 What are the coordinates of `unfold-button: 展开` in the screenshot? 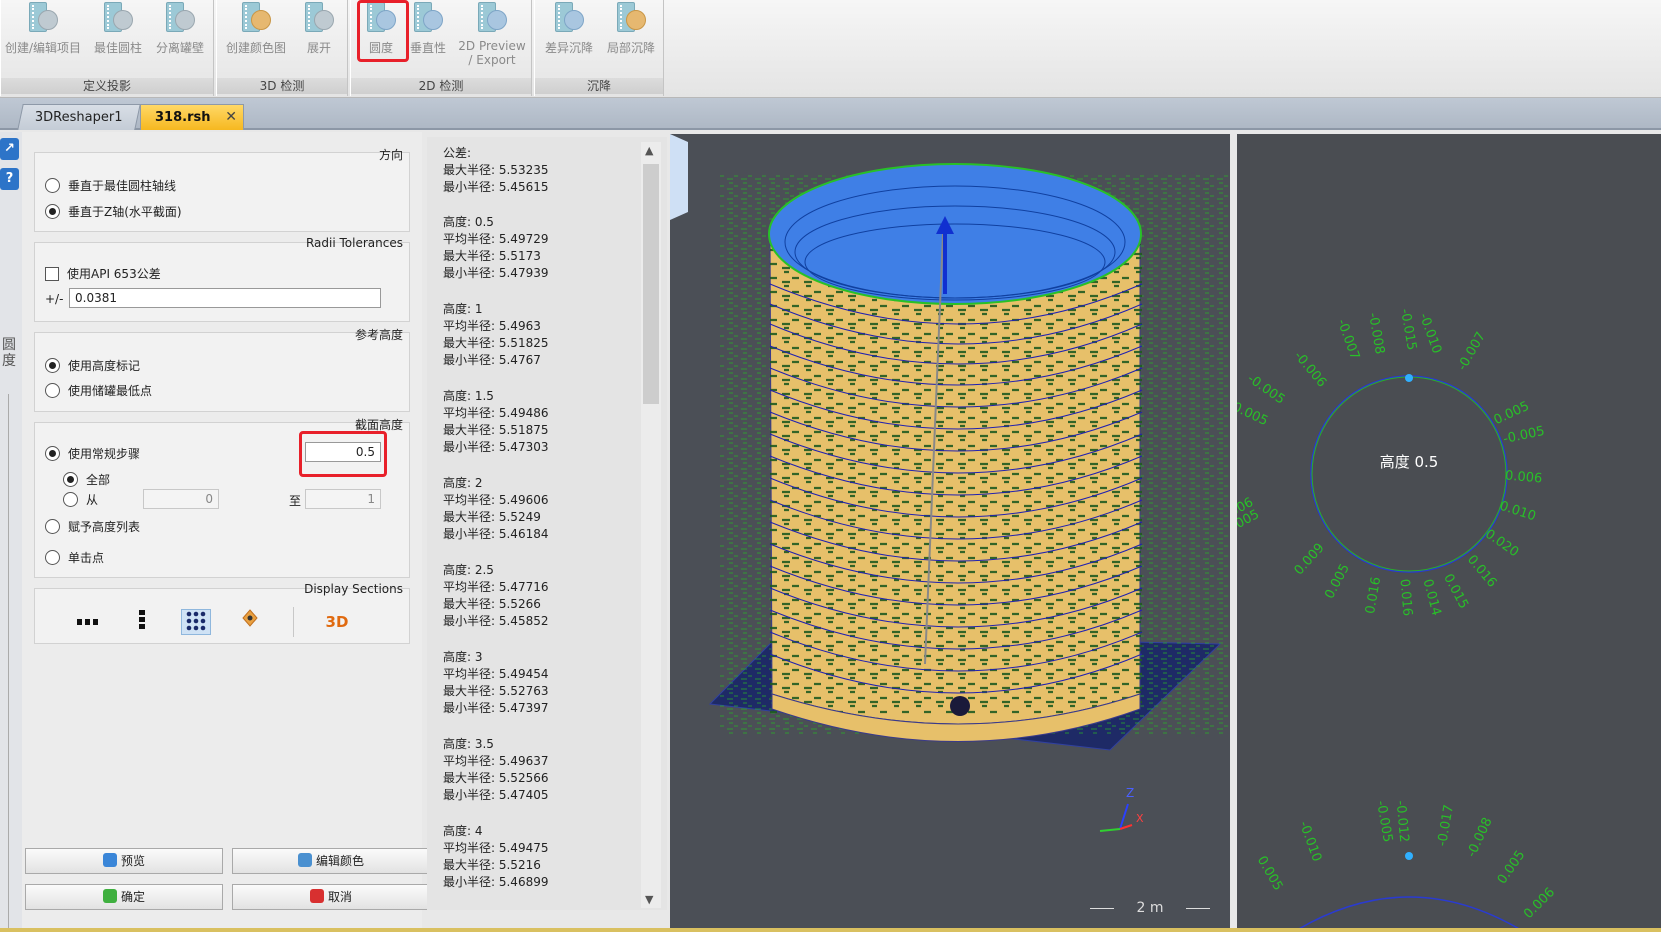 It's located at (319, 28).